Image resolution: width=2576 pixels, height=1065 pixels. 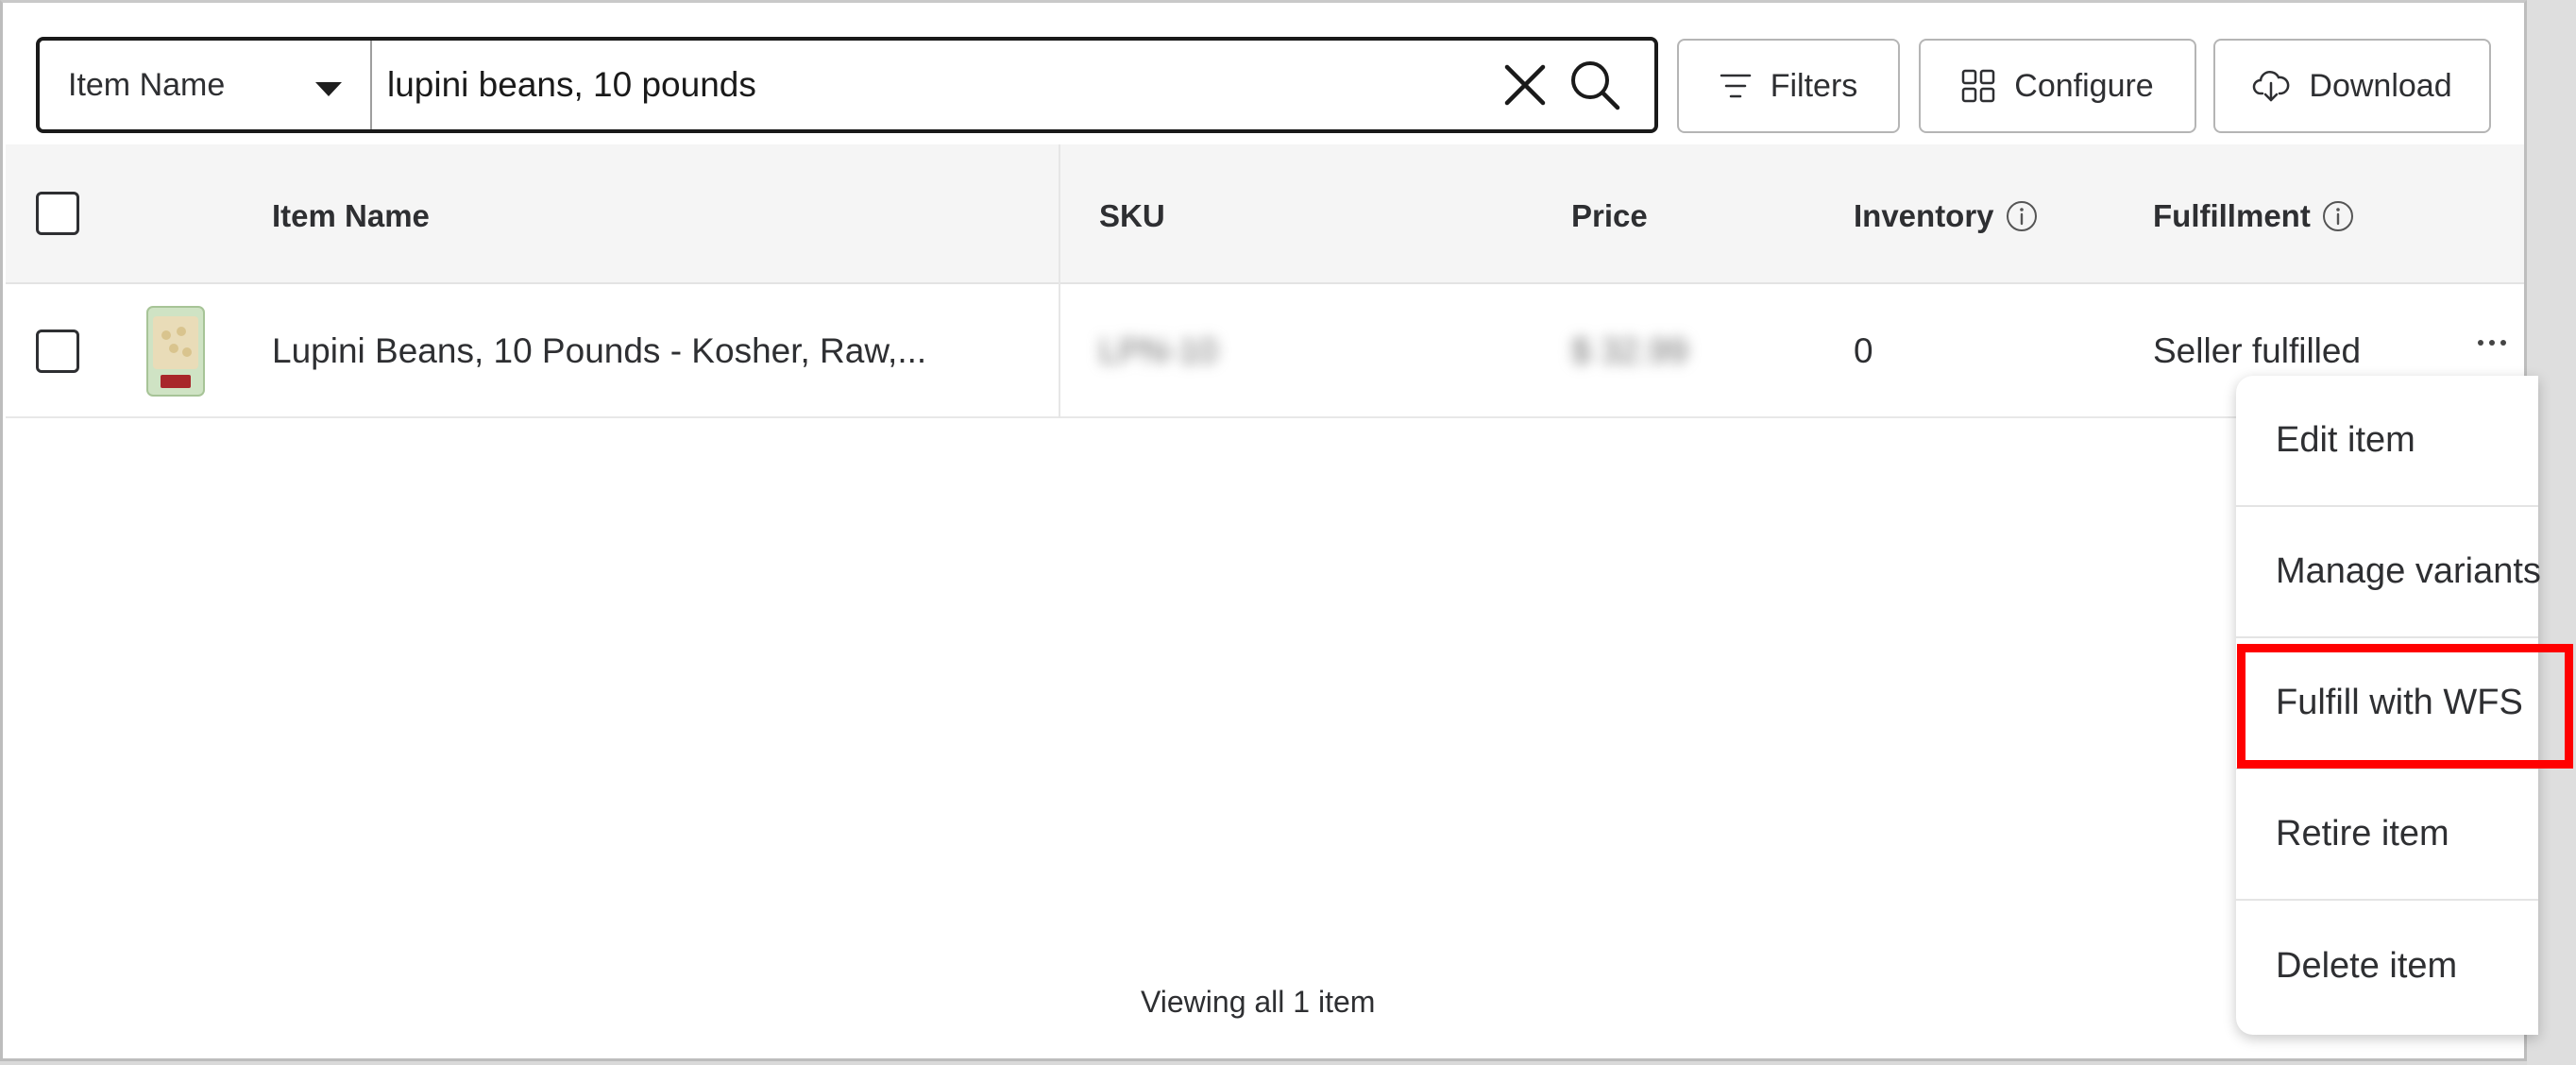 I want to click on search-bar: Item Name, so click(x=847, y=85).